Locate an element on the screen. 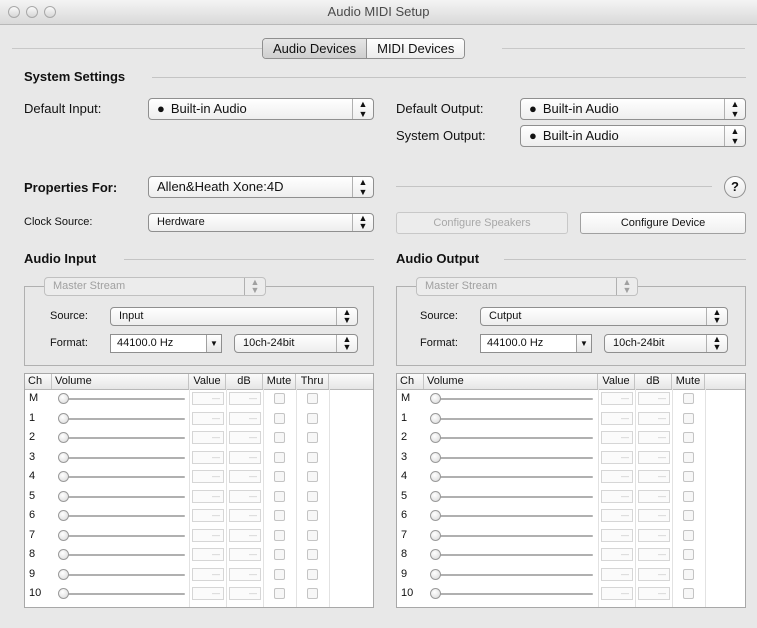 This screenshot has height=628, width=757. db-field: — is located at coordinates (654, 457).